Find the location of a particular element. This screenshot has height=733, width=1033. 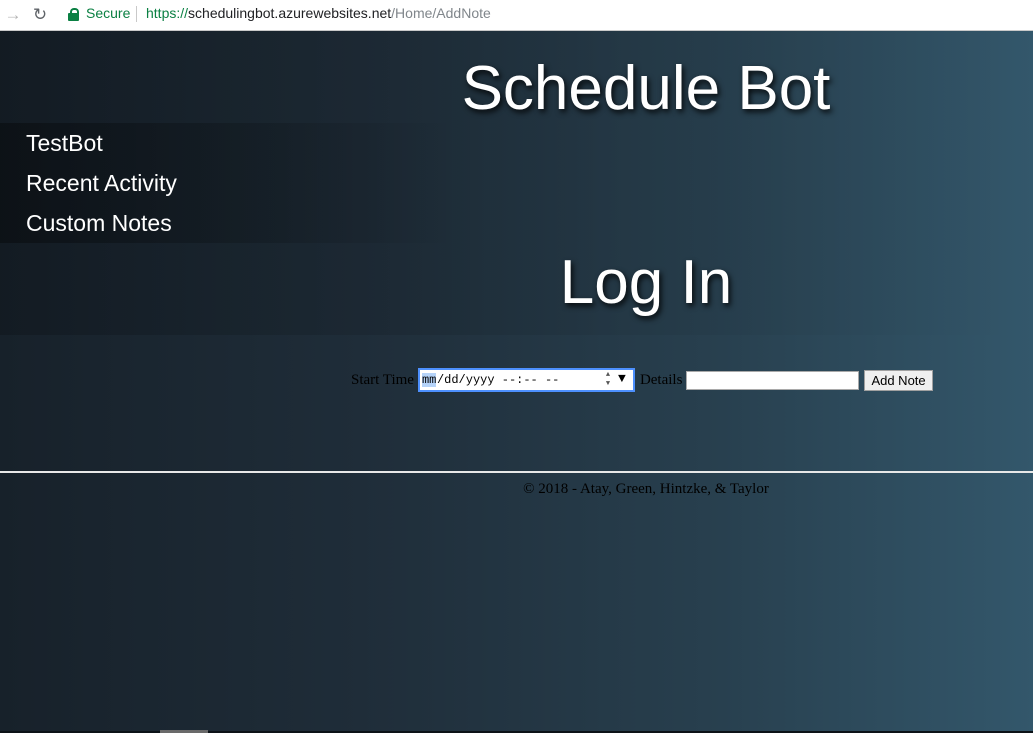

details-label: Details is located at coordinates (661, 379).